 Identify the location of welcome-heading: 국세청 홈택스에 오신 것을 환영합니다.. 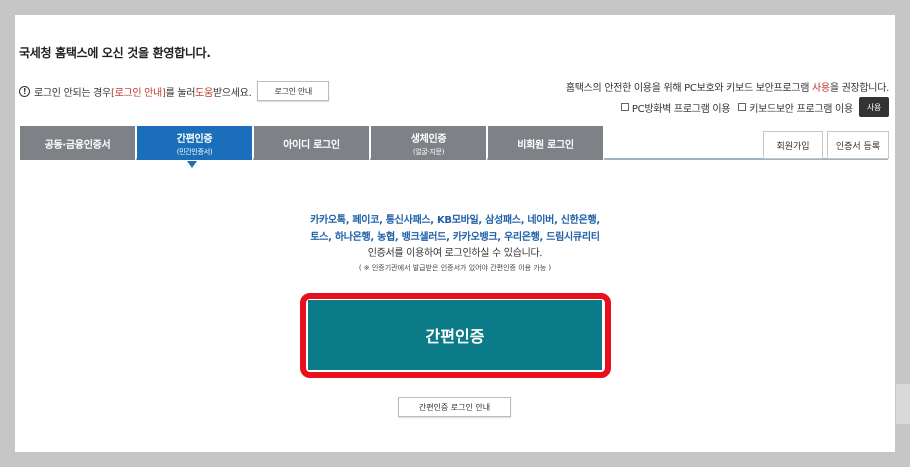
(115, 53).